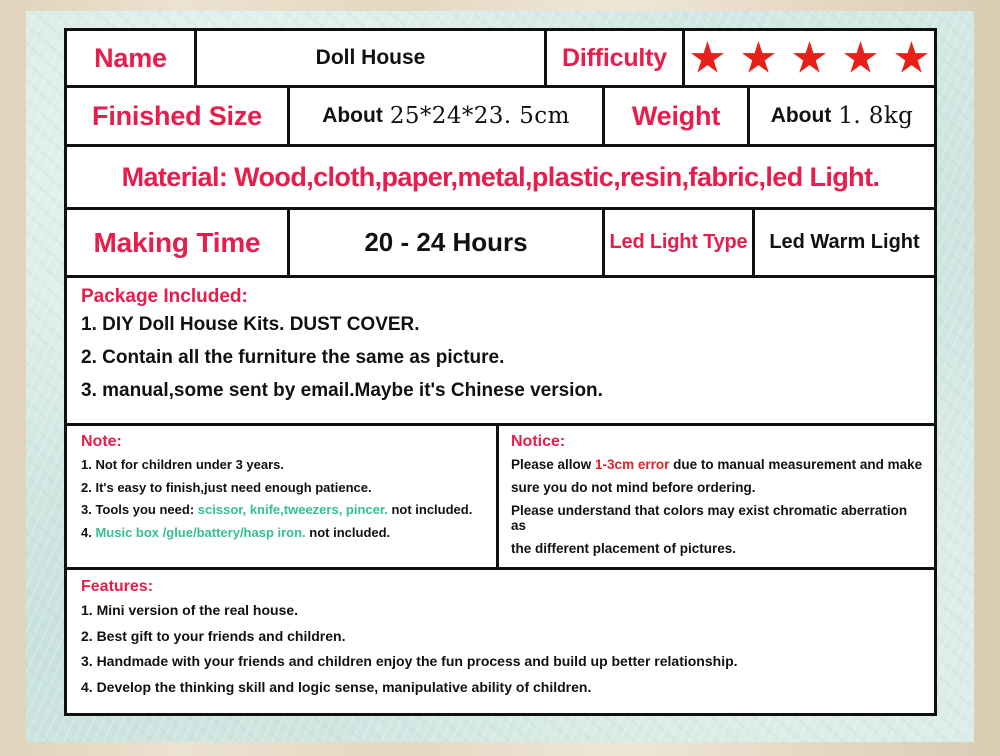 The height and width of the screenshot is (756, 1000). What do you see at coordinates (348, 532) in the screenshot?
I see `note-item4-suffix: not included.` at bounding box center [348, 532].